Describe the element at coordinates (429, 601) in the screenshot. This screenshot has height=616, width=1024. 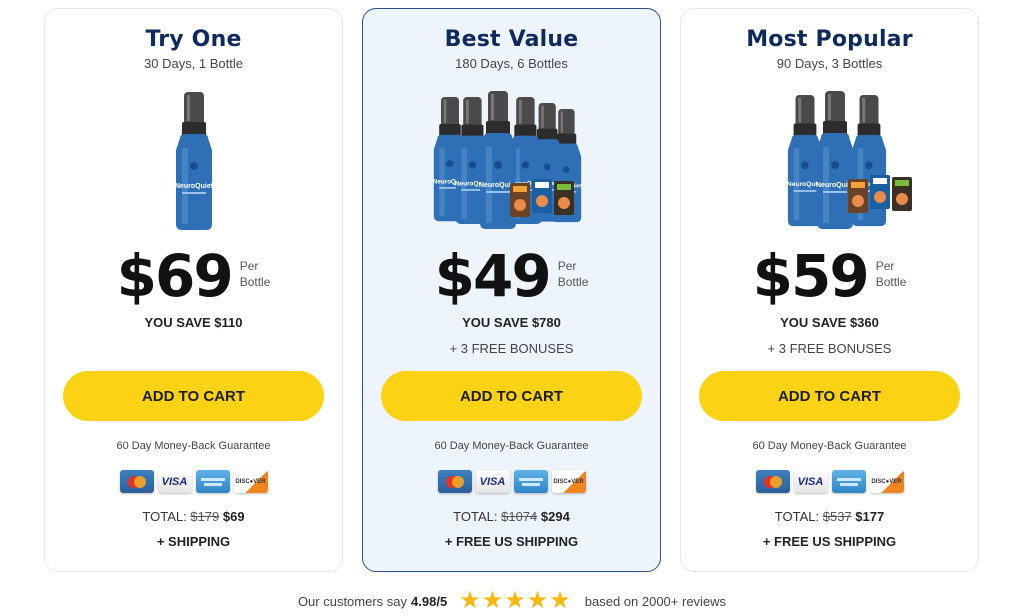
I see `rating-value: 4.98/5` at that location.